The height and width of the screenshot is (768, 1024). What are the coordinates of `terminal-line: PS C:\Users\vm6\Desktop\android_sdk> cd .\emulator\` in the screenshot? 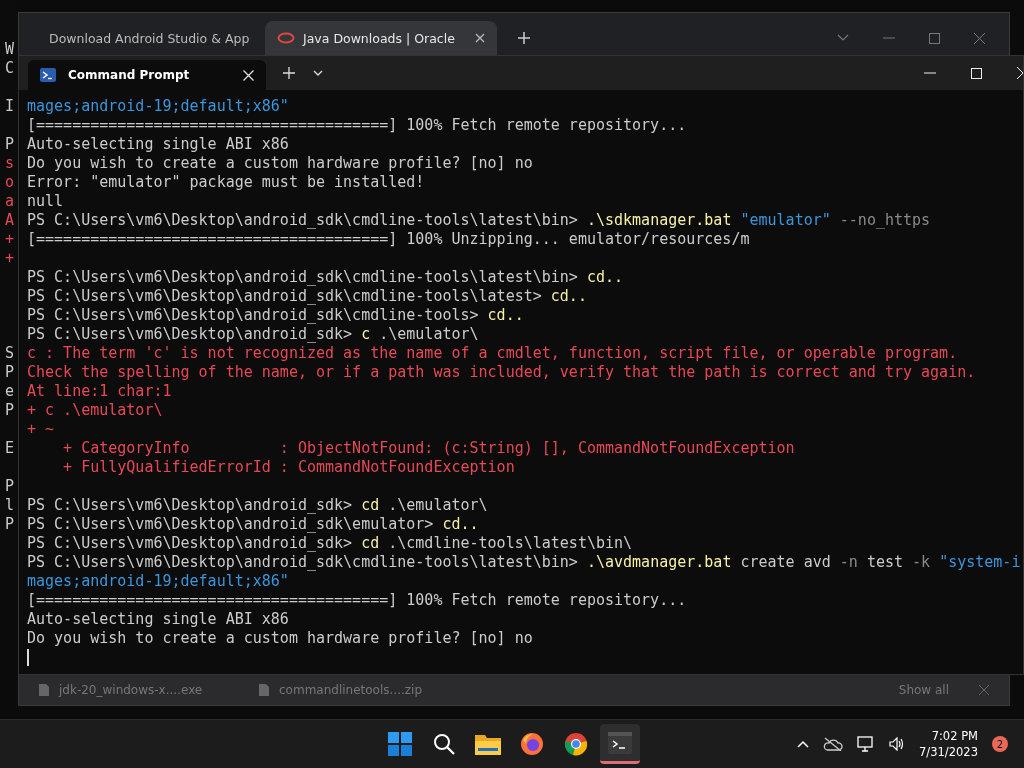 It's located at (257, 505).